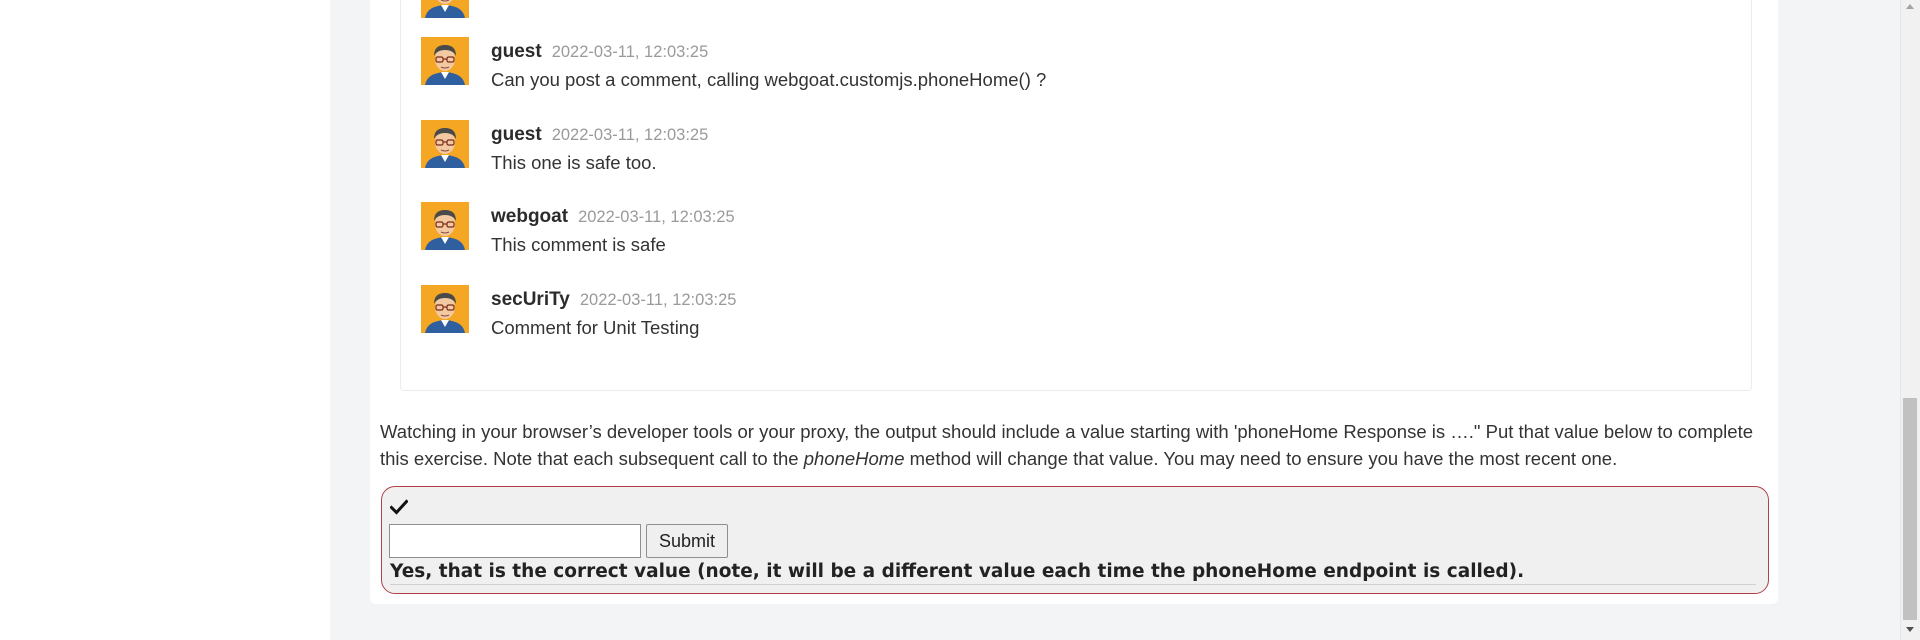 This screenshot has width=1920, height=640. I want to click on submit-button: Submit, so click(687, 541).